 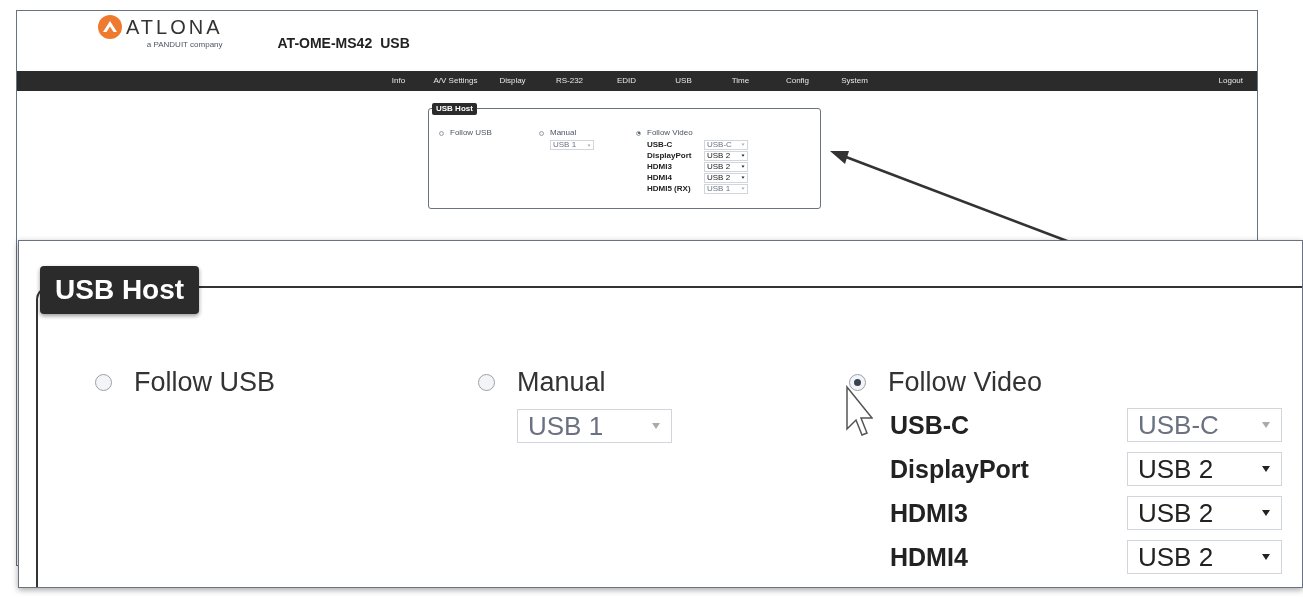 I want to click on logo-text: ATLONA, so click(x=174, y=27).